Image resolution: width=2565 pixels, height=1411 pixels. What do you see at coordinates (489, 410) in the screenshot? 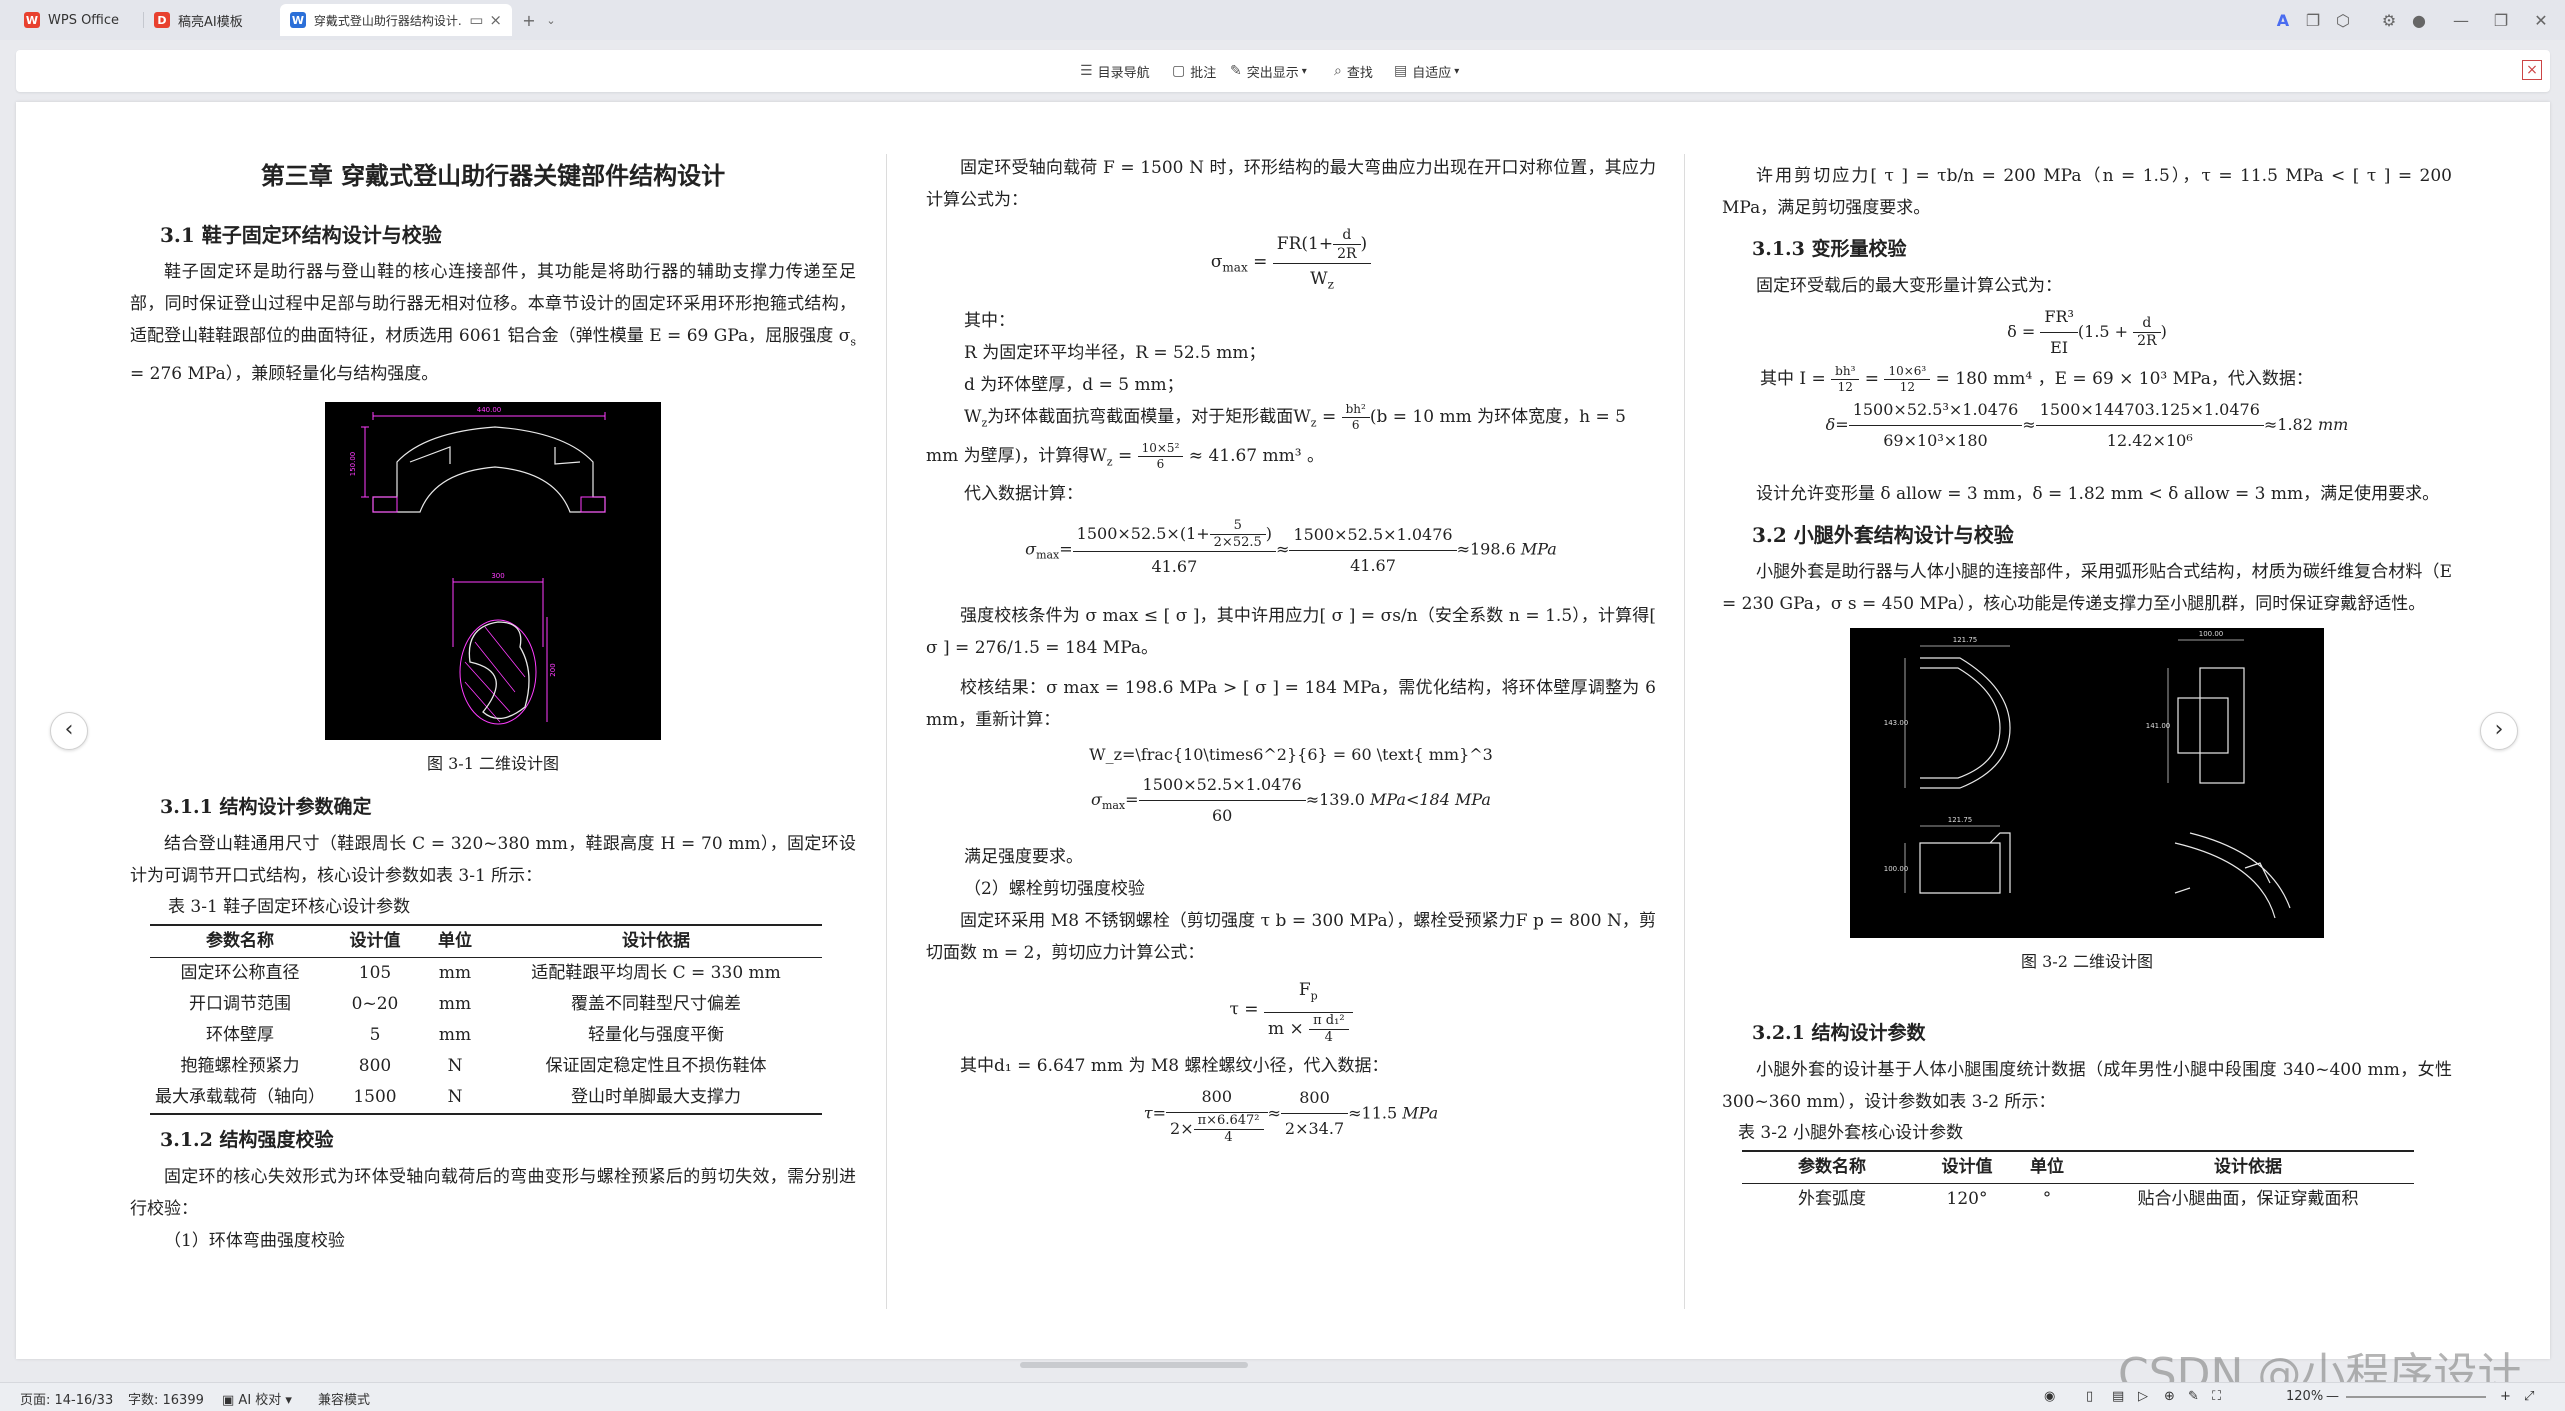
I see `svg-text: 440.00` at bounding box center [489, 410].